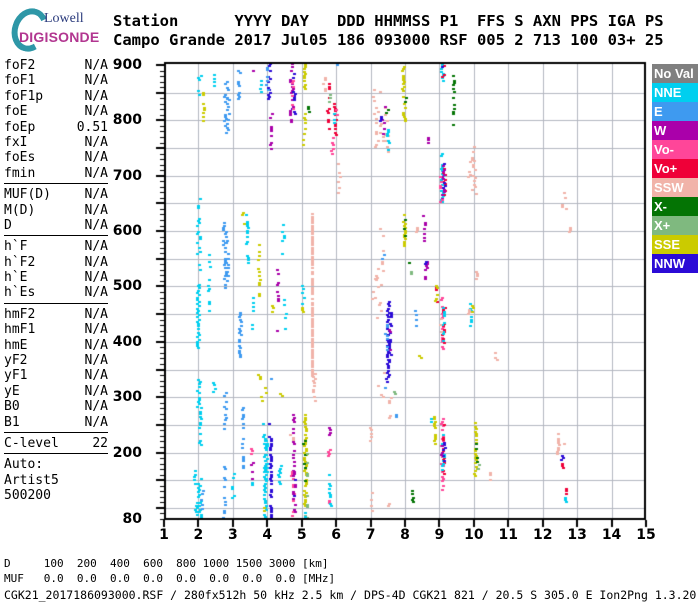 This screenshot has width=700, height=602. What do you see at coordinates (439, 535) in the screenshot?
I see `x-tick-label: 9` at bounding box center [439, 535].